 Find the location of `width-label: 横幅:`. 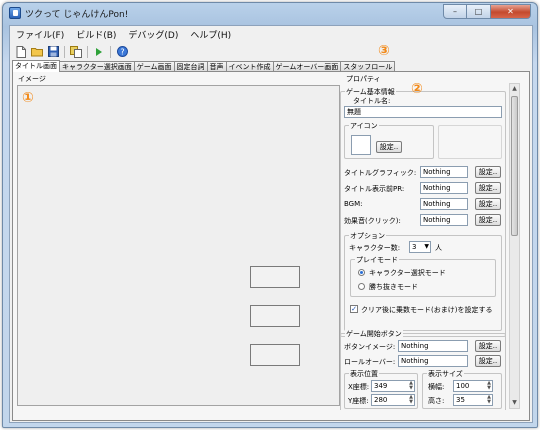

width-label: 横幅: is located at coordinates (436, 387).